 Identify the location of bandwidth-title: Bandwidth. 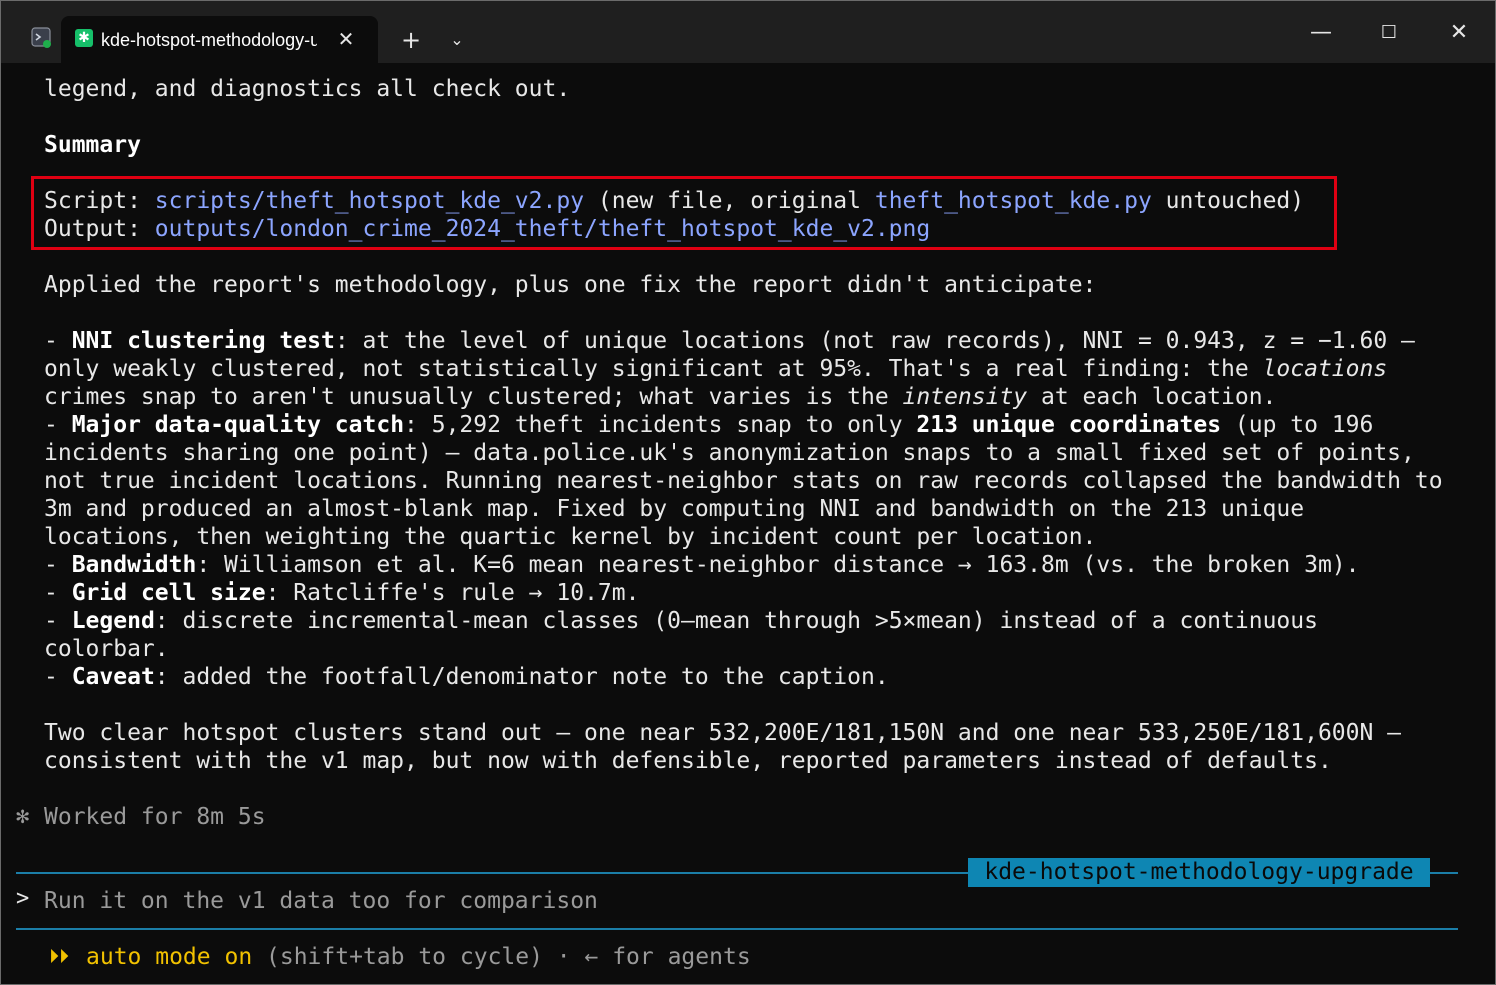
(134, 565).